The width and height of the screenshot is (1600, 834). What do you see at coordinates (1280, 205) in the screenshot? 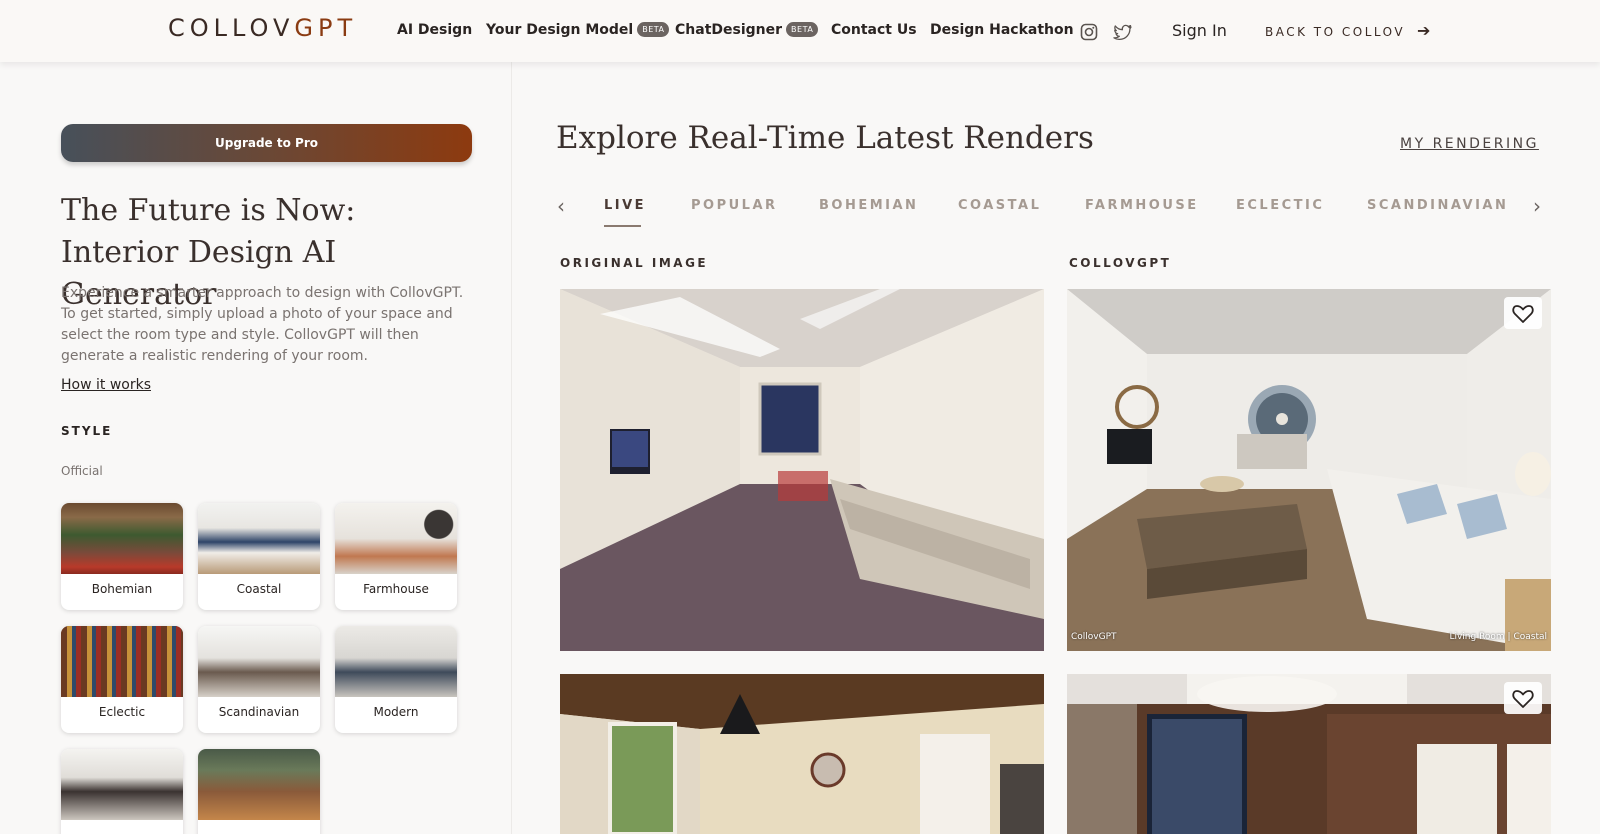
I see `tab-eclectic: ECLECTIC` at bounding box center [1280, 205].